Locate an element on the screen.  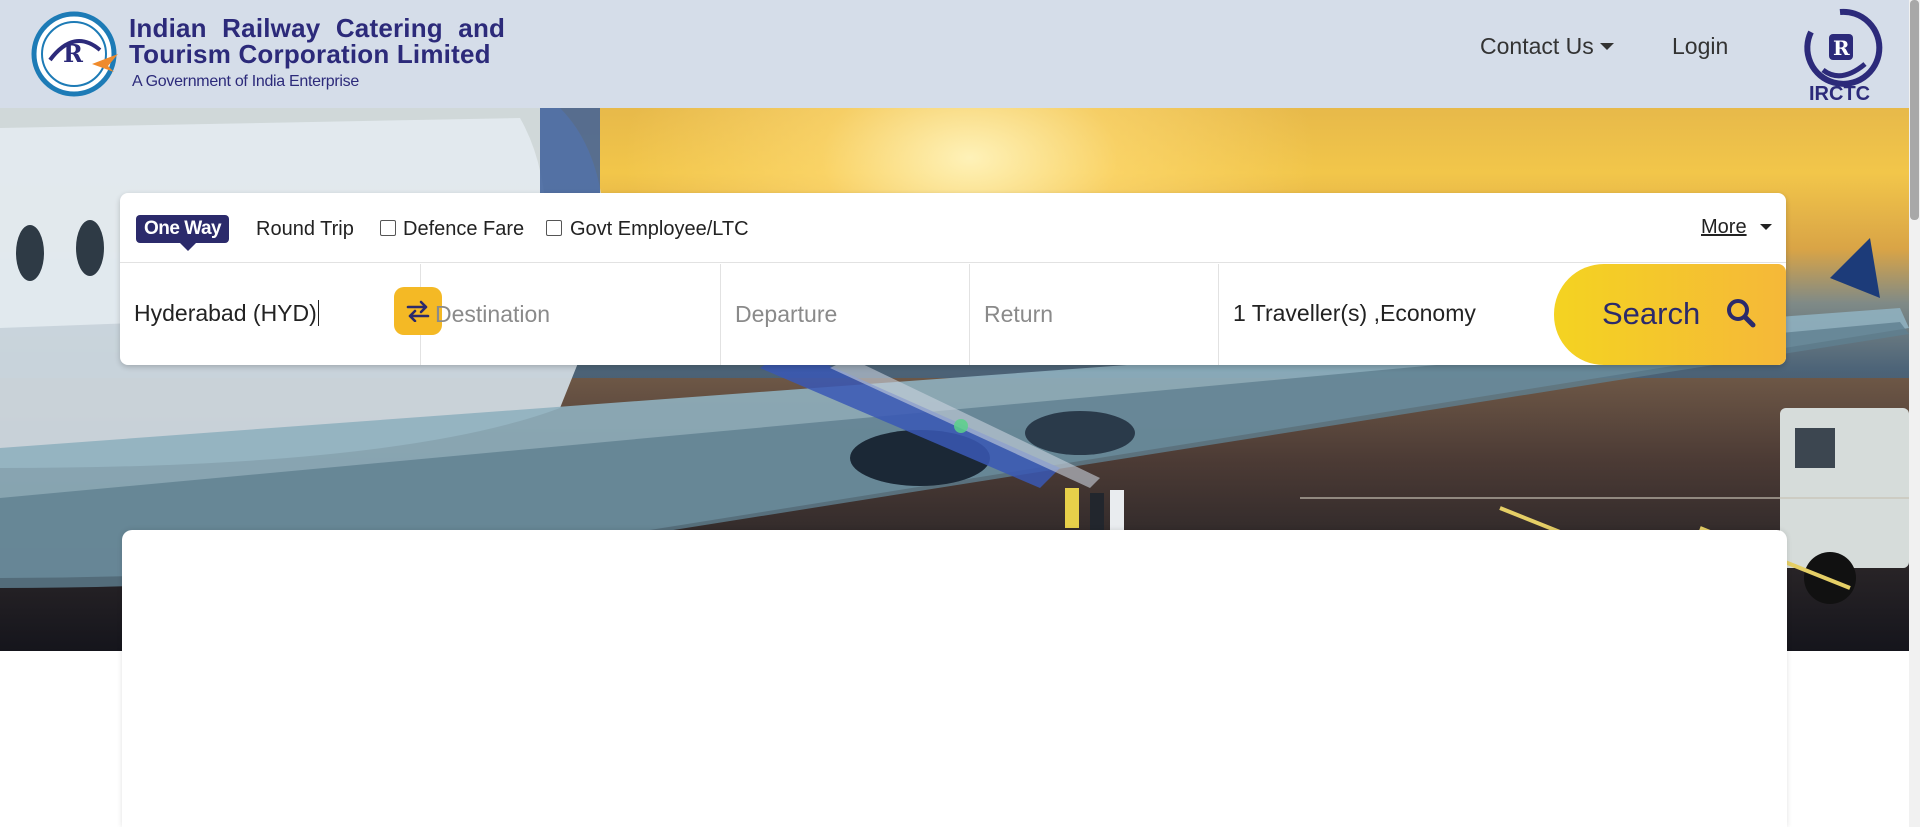
travellers-class-value: 1 Traveller(s) ,Economy is located at coordinates (1354, 313).